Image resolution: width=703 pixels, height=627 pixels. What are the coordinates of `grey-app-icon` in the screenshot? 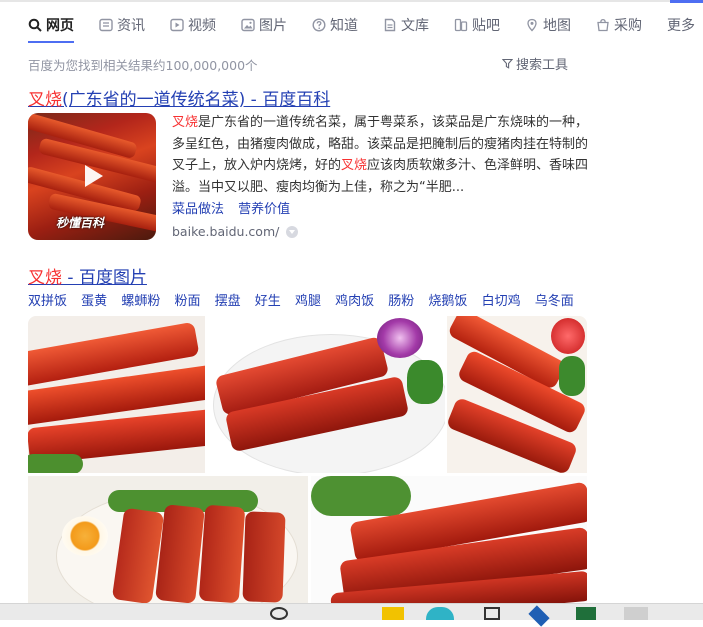 It's located at (636, 613).